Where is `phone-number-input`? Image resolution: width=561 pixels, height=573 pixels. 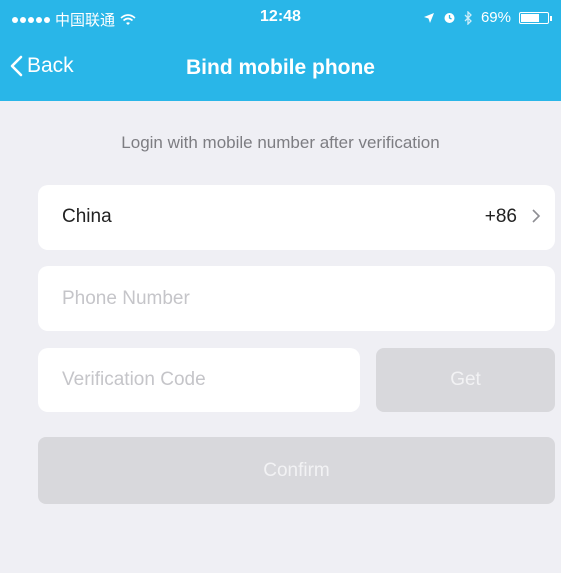 phone-number-input is located at coordinates (296, 298).